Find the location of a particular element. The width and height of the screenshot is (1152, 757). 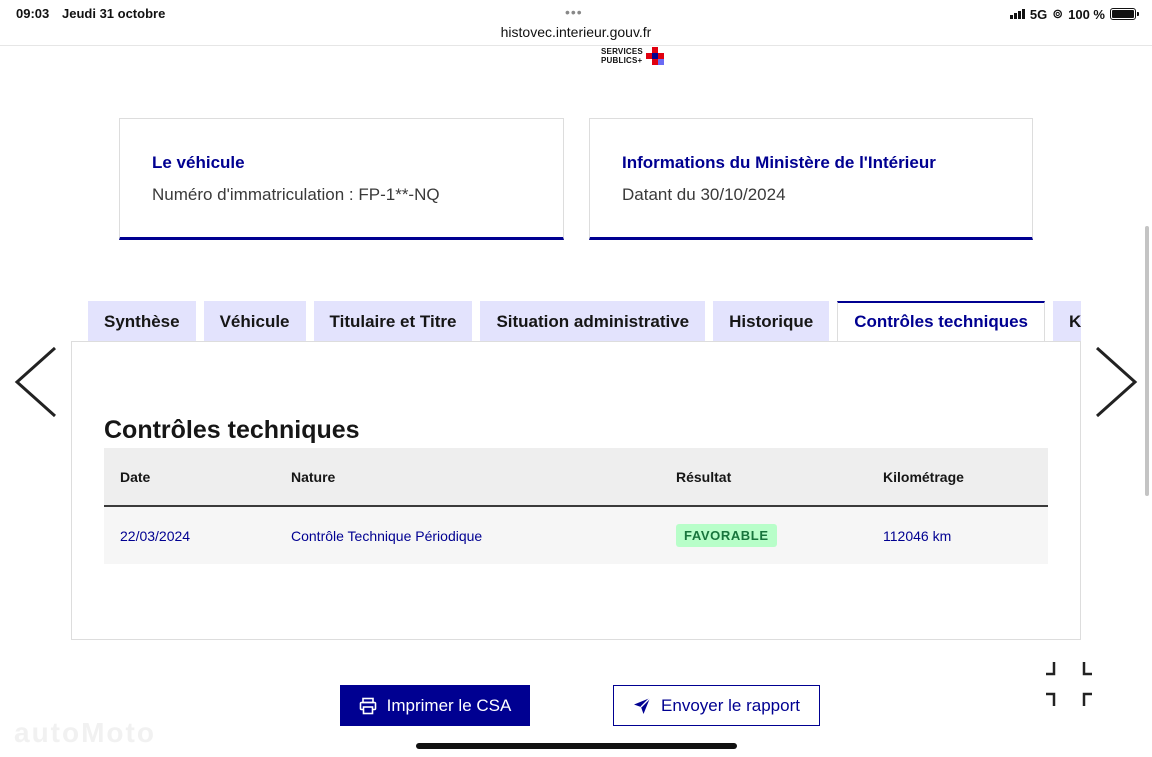

send-report-label: Envoyer le rapport is located at coordinates (730, 705).